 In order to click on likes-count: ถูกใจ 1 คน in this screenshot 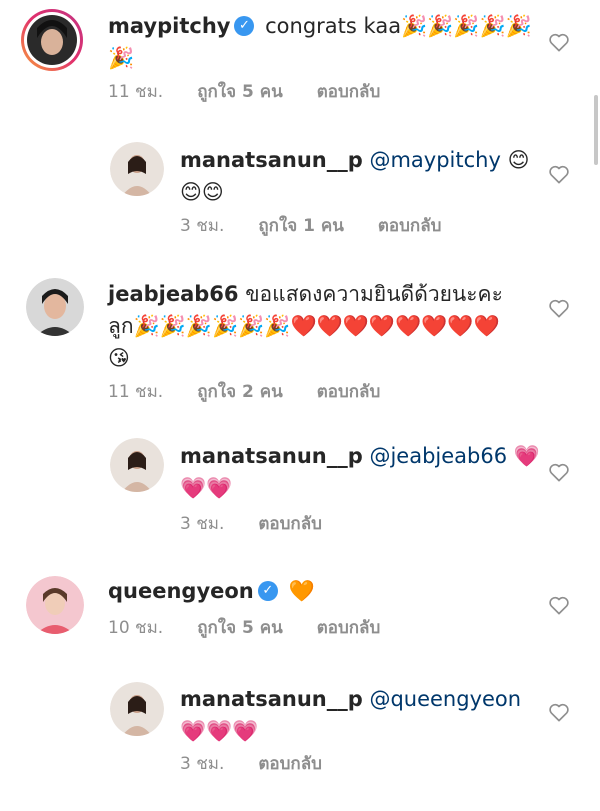, I will do `click(301, 226)`.